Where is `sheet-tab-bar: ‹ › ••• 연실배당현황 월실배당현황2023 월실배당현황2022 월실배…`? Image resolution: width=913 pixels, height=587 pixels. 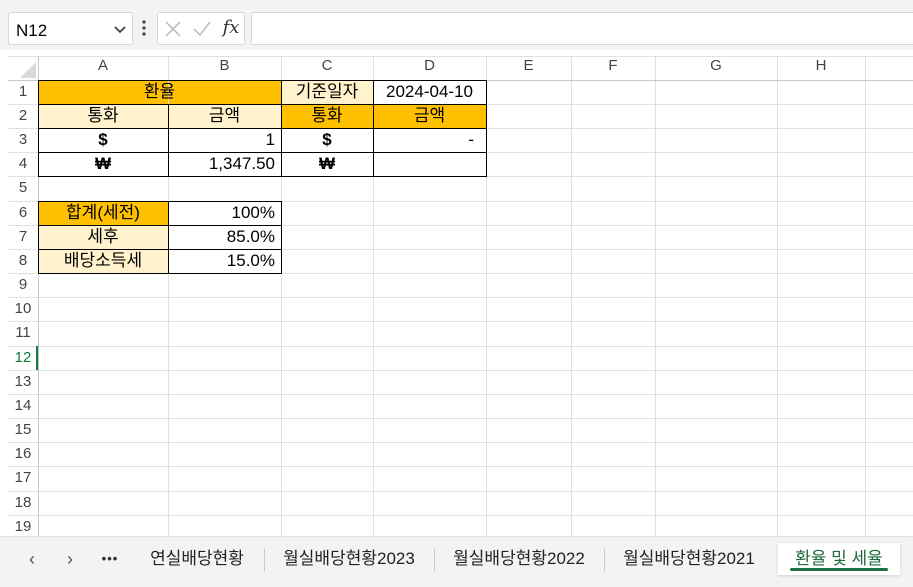 sheet-tab-bar: ‹ › ••• 연실배당현황 월실배당현황2023 월실배당현황2022 월실배… is located at coordinates (456, 561).